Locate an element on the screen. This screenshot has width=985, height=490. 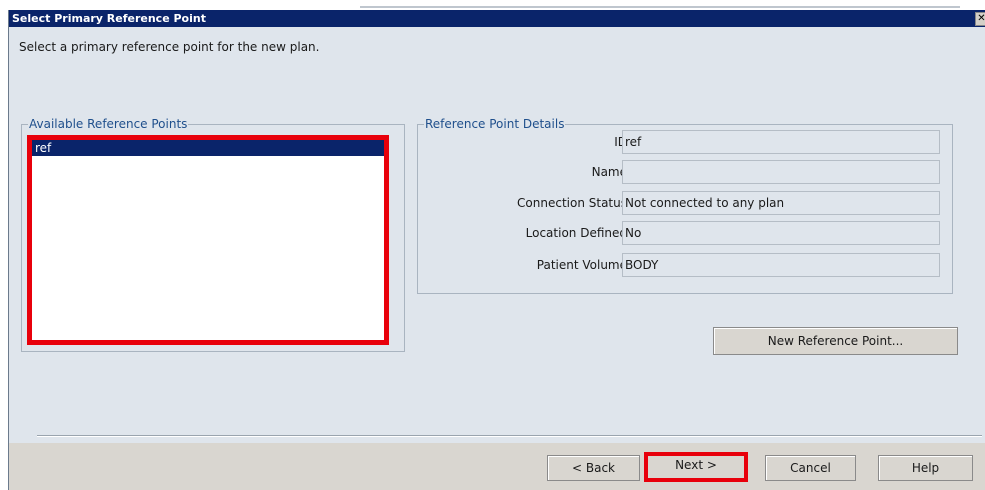
detail-row-id: ID ref is located at coordinates (685, 142).